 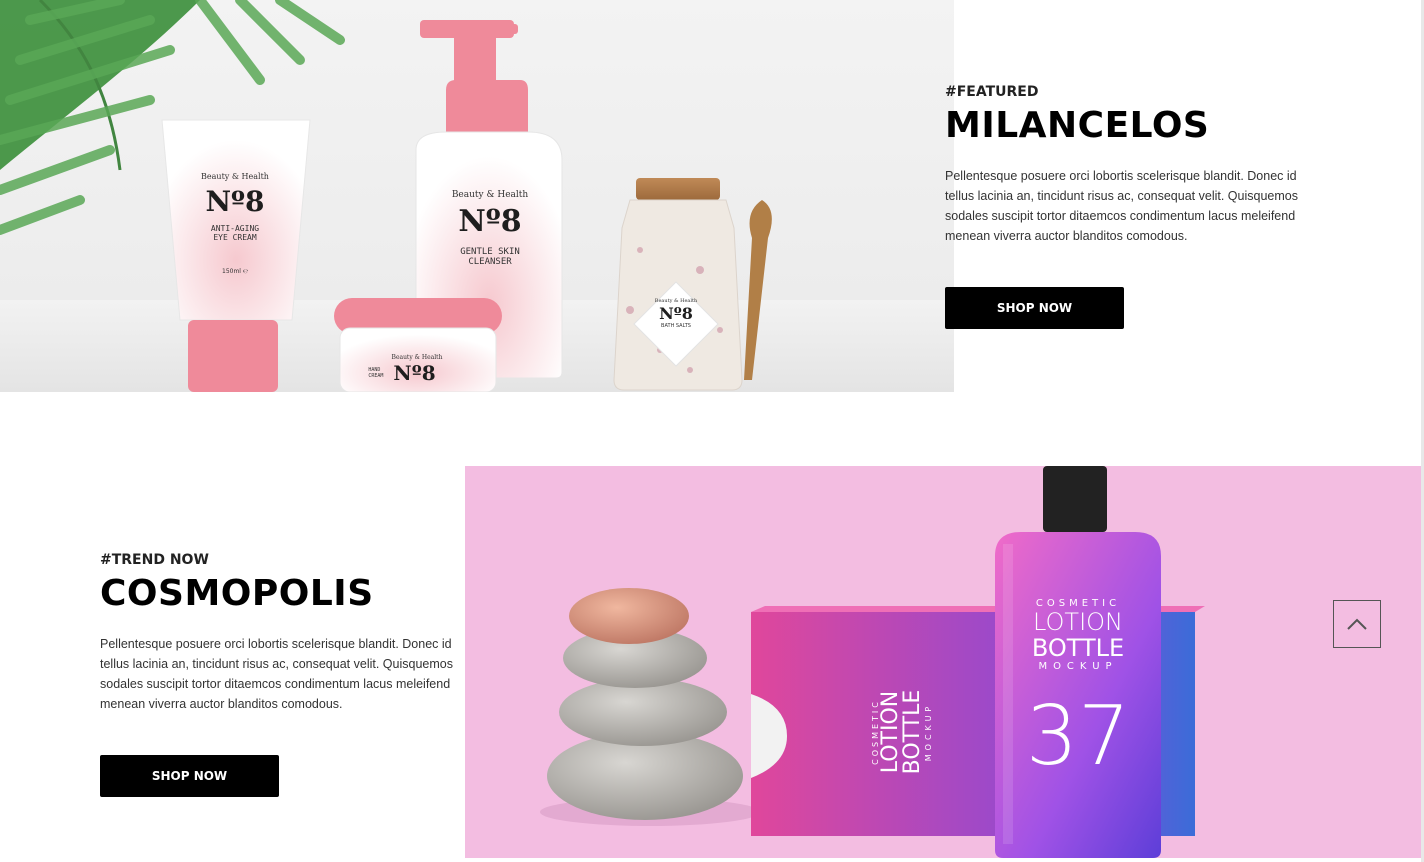 What do you see at coordinates (417, 357) in the screenshot?
I see `jar-brand: Beauty & Health` at bounding box center [417, 357].